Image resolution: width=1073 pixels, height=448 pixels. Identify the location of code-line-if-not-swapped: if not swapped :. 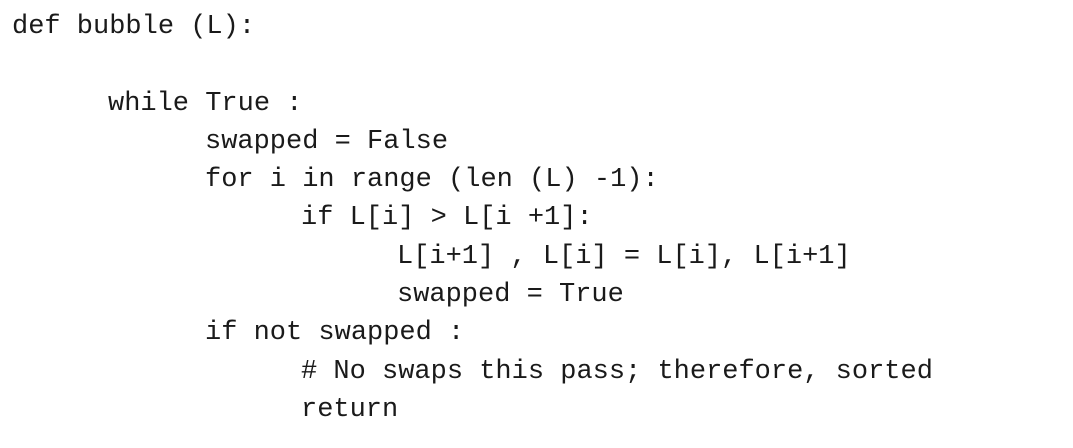
(335, 333).